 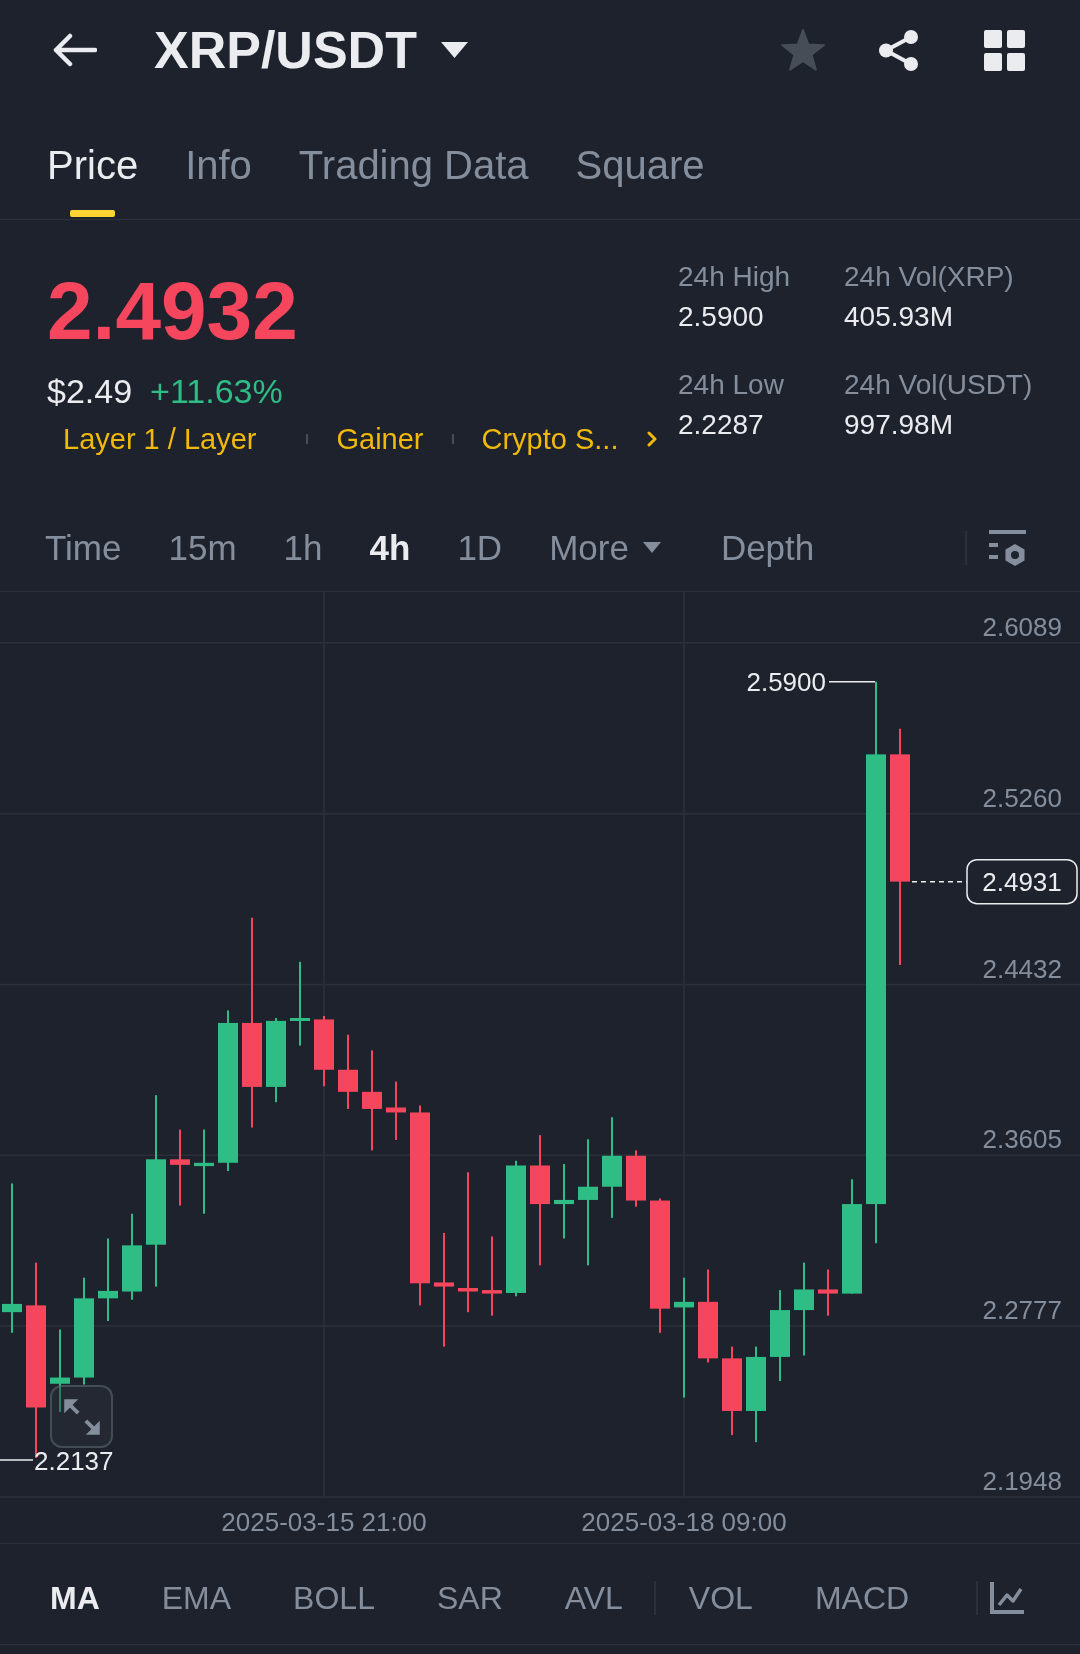 What do you see at coordinates (929, 277) in the screenshot?
I see `stat-label: 24h Vol(XRP)` at bounding box center [929, 277].